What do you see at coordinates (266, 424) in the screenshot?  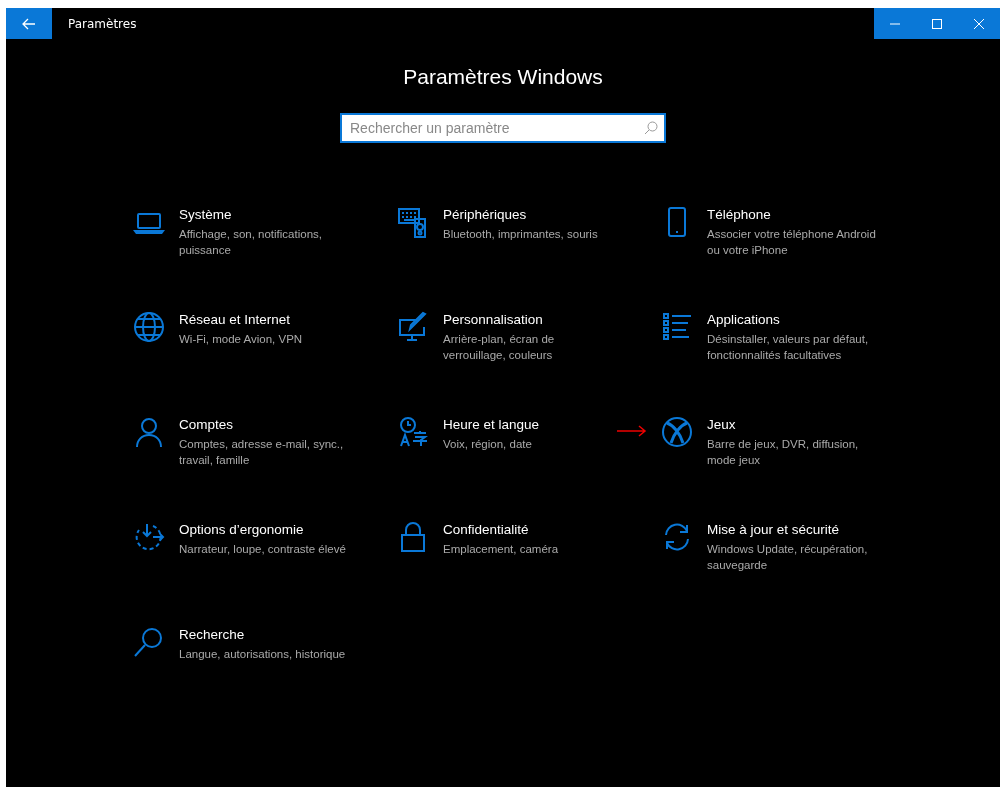 I see `category-title: Comptes` at bounding box center [266, 424].